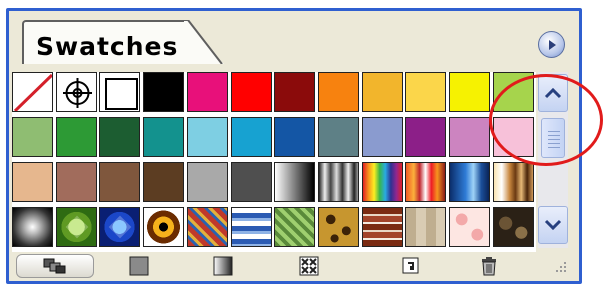 Image resolution: width=605 pixels, height=289 pixels. I want to click on new-swatch-button, so click(411, 266).